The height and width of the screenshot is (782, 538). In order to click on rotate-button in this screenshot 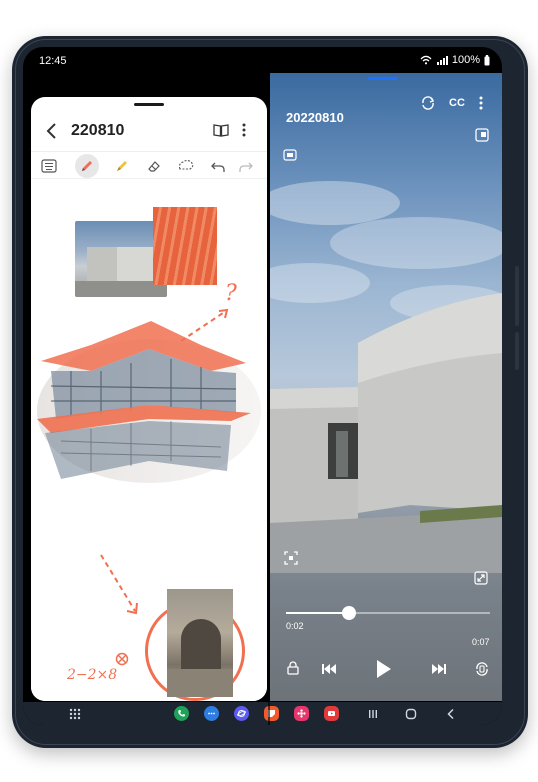, I will do `click(428, 103)`.